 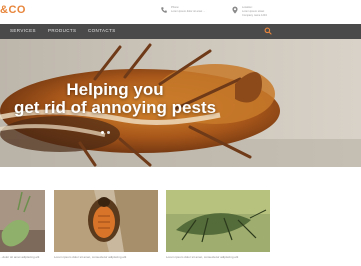 I want to click on insect-on-leaf-image, so click(x=218, y=221).